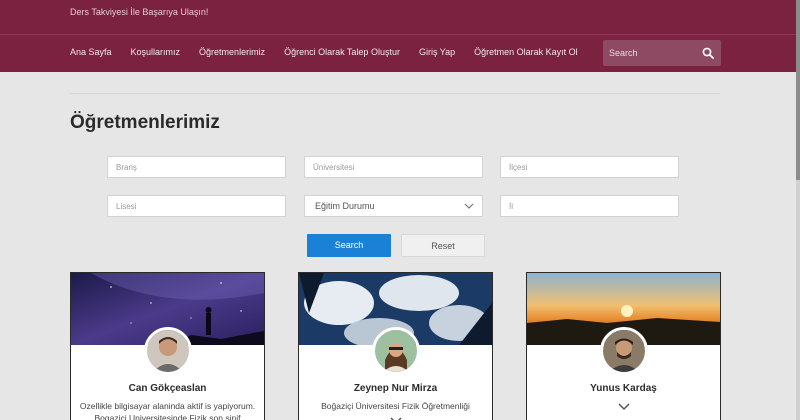  I want to click on lise-field, so click(196, 206).